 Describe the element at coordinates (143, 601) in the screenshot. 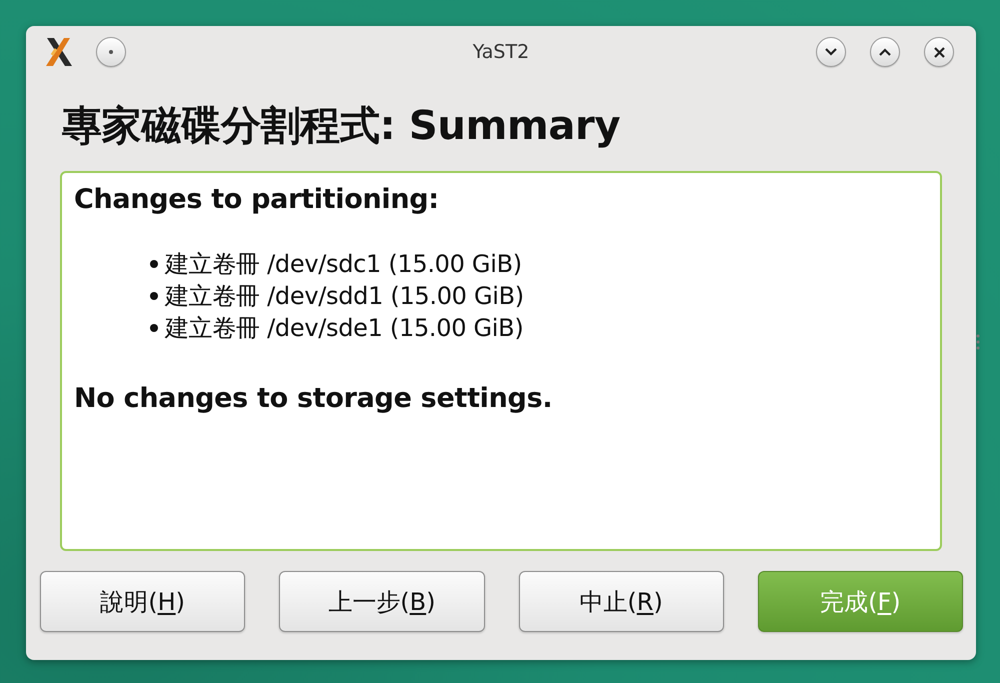

I see `dialog-button: 說明(H)` at that location.